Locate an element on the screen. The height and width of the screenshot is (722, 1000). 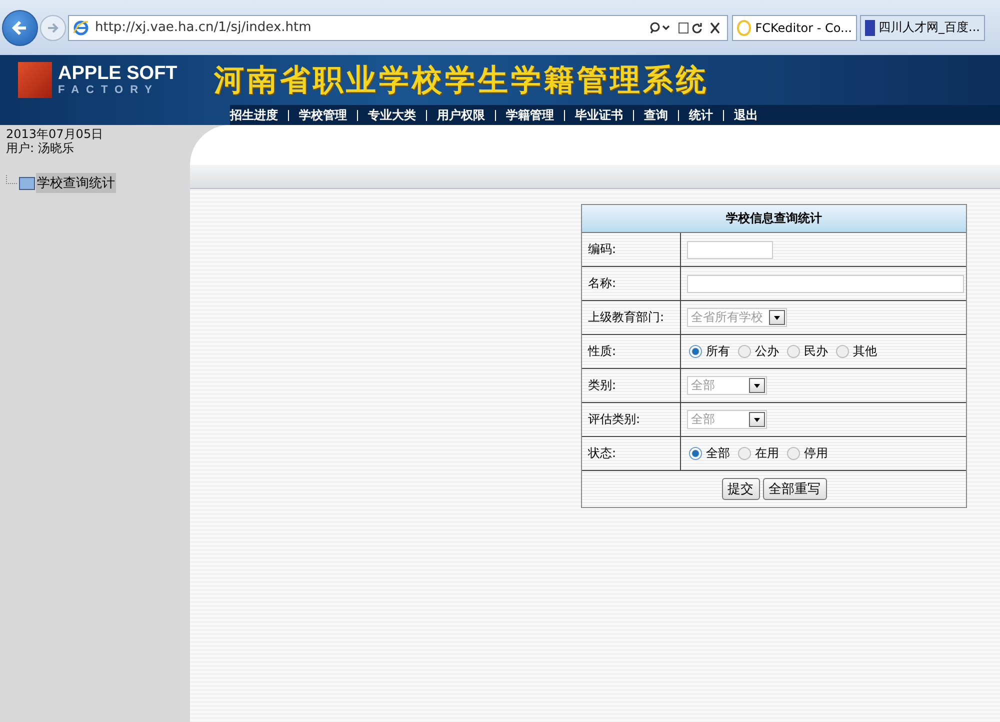
forward-arrow-icon is located at coordinates (53, 27).